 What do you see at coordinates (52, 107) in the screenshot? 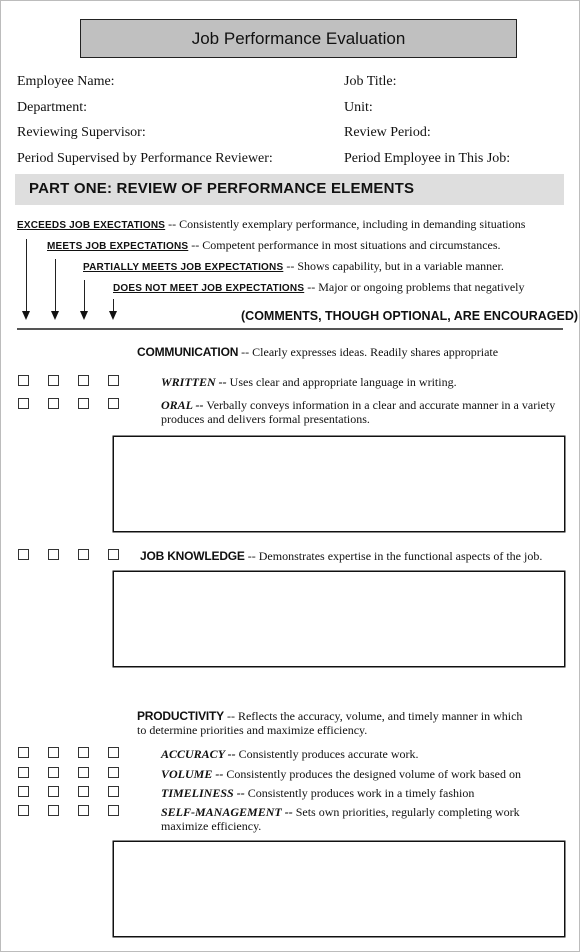
I see `department-label: Department:` at bounding box center [52, 107].